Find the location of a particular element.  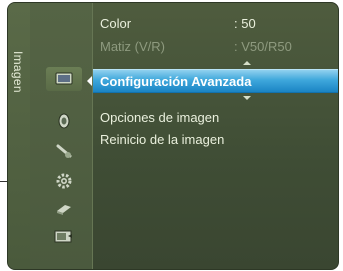

menu-item-label: Matiz (V/R) is located at coordinates (132, 46).